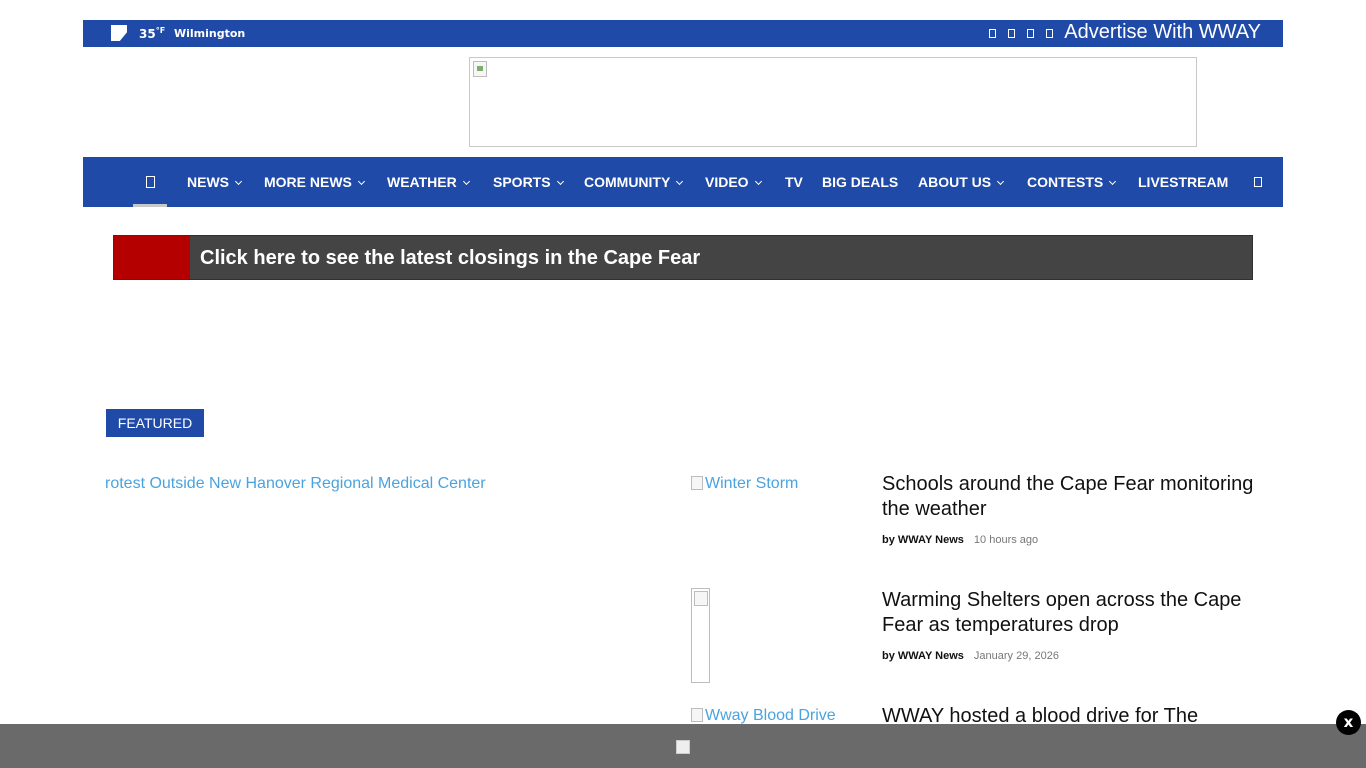  What do you see at coordinates (794, 182) in the screenshot?
I see `nav-item-tv: TV` at bounding box center [794, 182].